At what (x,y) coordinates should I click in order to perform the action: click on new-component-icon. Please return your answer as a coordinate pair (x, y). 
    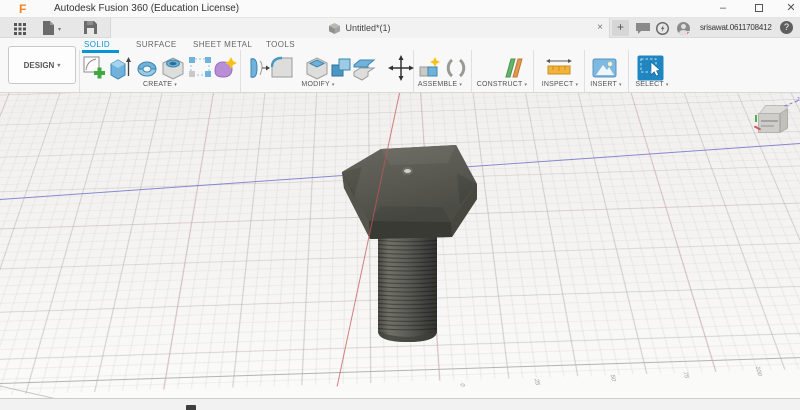
    Looking at the image, I should click on (430, 68).